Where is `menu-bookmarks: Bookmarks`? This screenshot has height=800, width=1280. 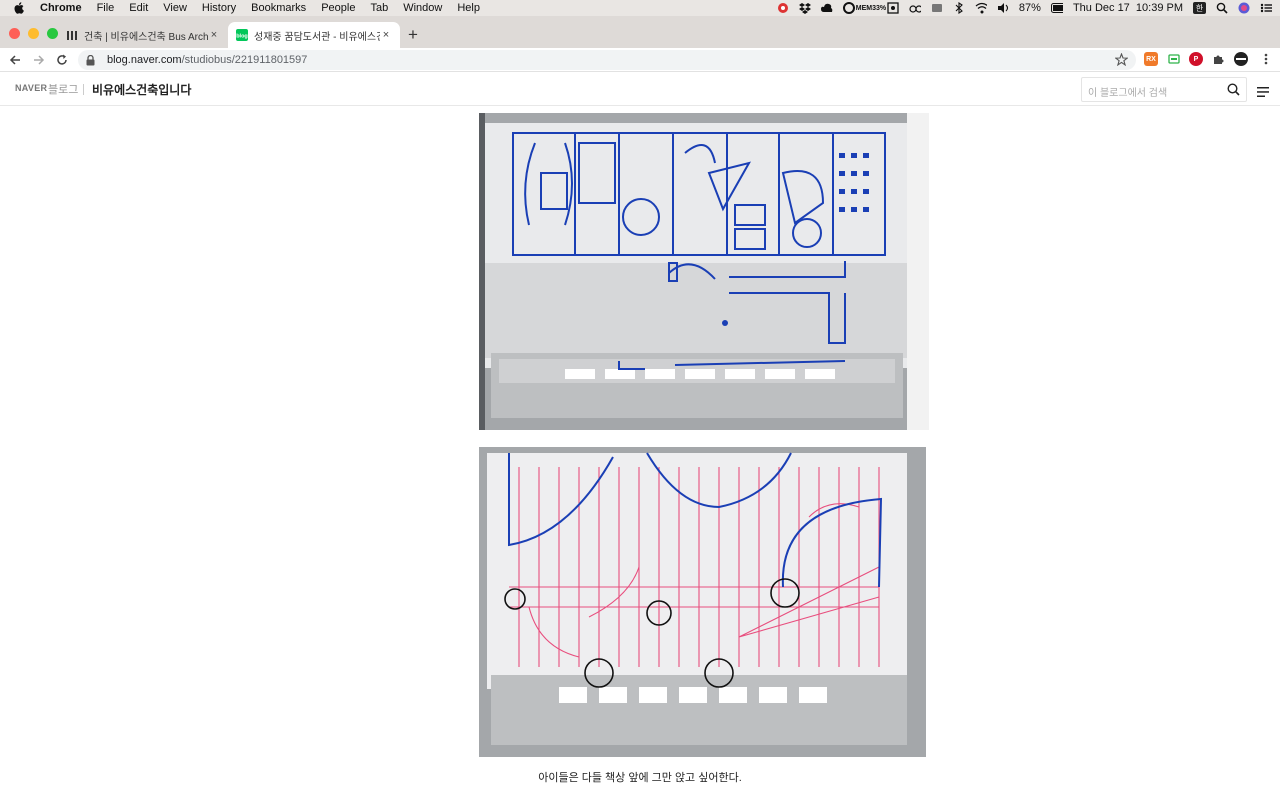 menu-bookmarks: Bookmarks is located at coordinates (278, 8).